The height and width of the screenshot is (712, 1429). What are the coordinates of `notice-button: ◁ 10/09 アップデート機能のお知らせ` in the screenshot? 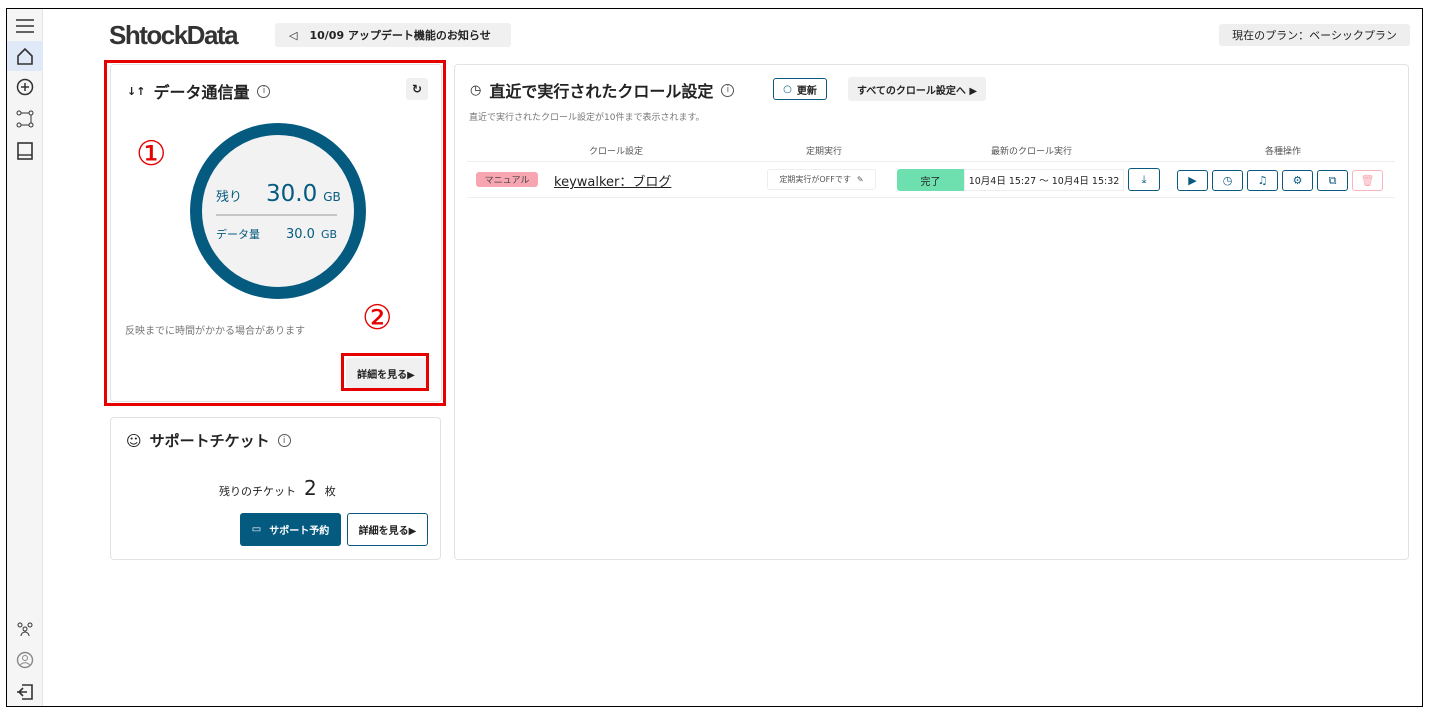 It's located at (393, 35).